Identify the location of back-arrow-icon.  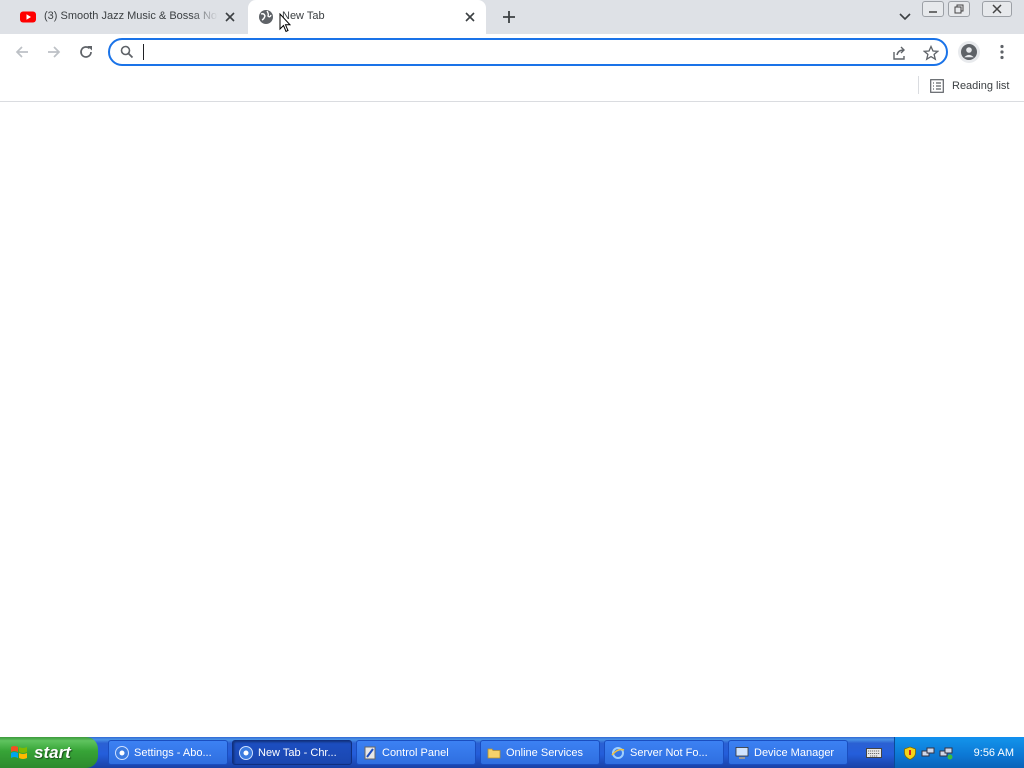
(21, 52).